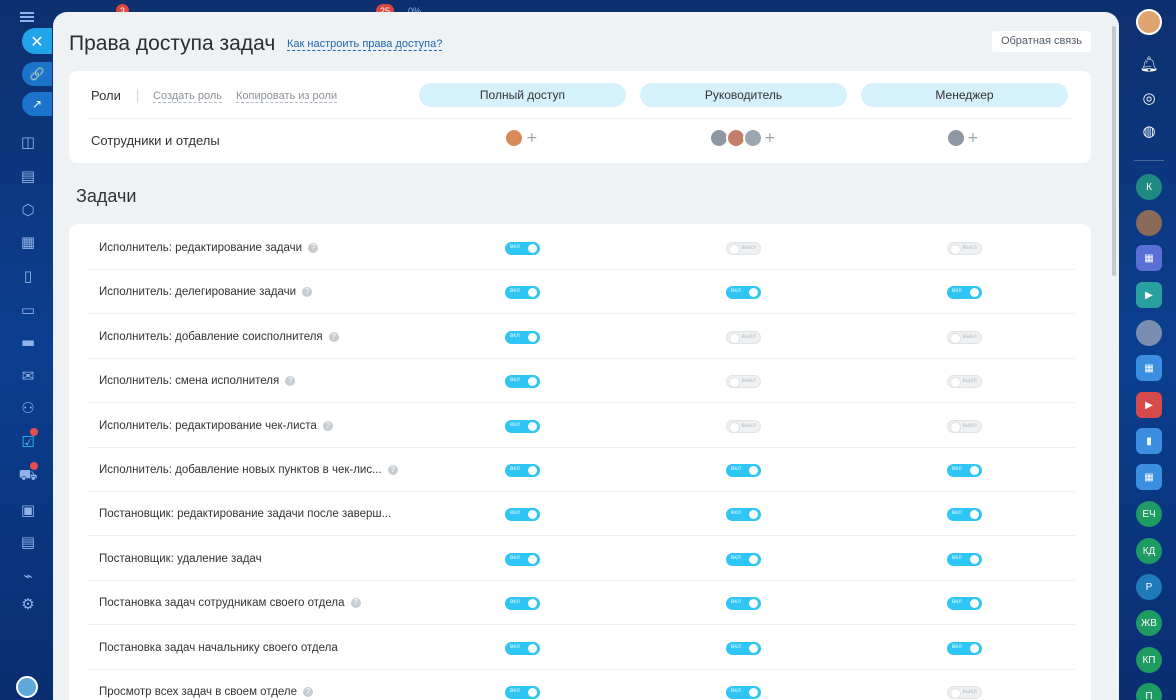 Image resolution: width=1176 pixels, height=700 pixels. Describe the element at coordinates (28, 408) in the screenshot. I see `group-icon: ⚇` at that location.